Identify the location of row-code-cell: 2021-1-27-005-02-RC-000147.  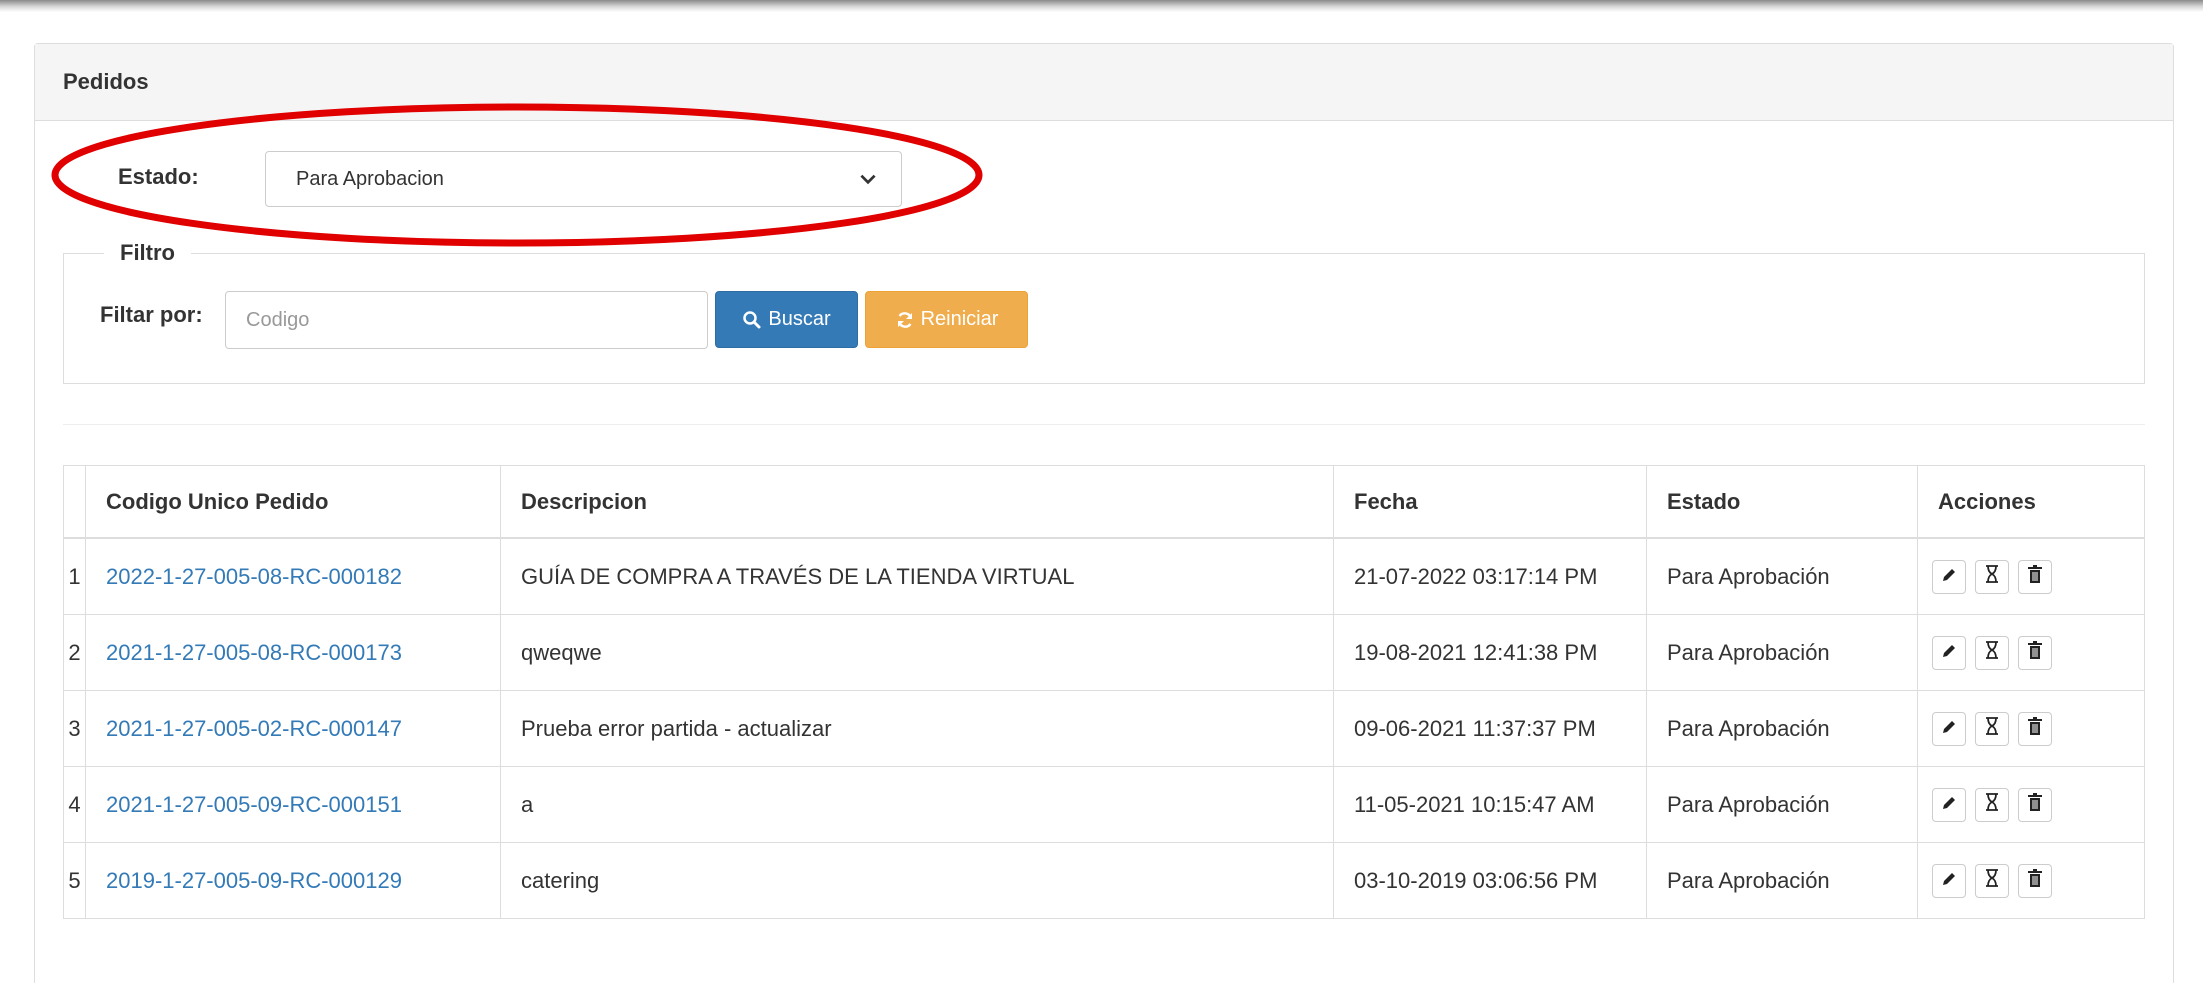
(293, 728).